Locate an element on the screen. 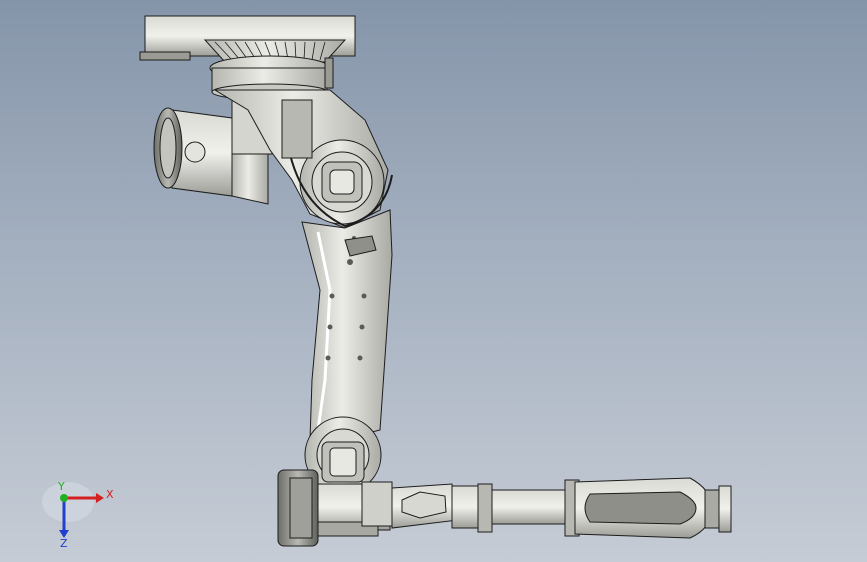 This screenshot has width=867, height=562. upper-arm-link is located at coordinates (347, 325).